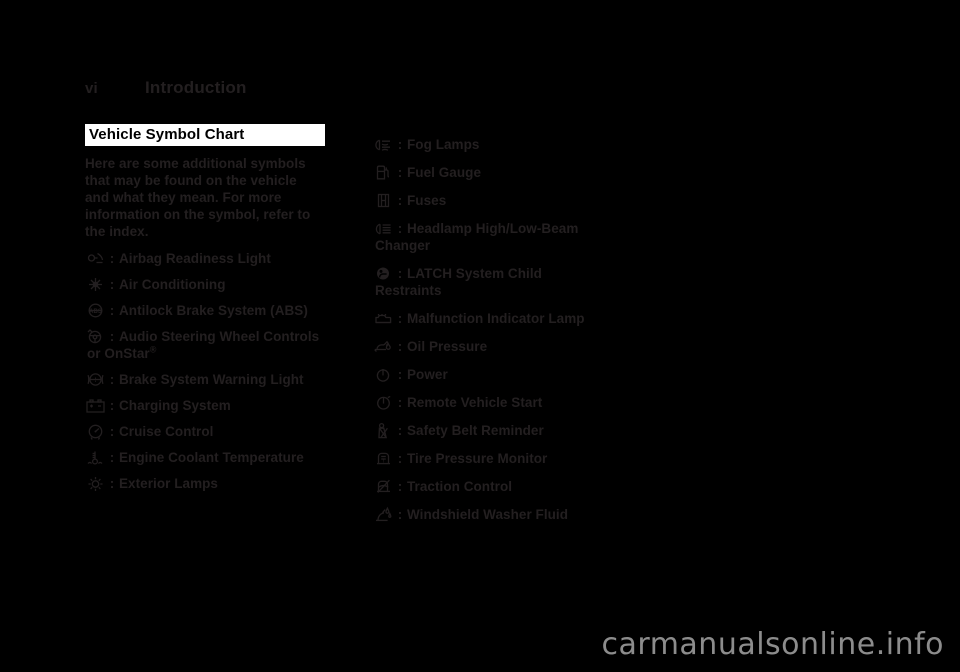 This screenshot has height=672, width=960. What do you see at coordinates (175, 406) in the screenshot?
I see `symbol-label: Charging System` at bounding box center [175, 406].